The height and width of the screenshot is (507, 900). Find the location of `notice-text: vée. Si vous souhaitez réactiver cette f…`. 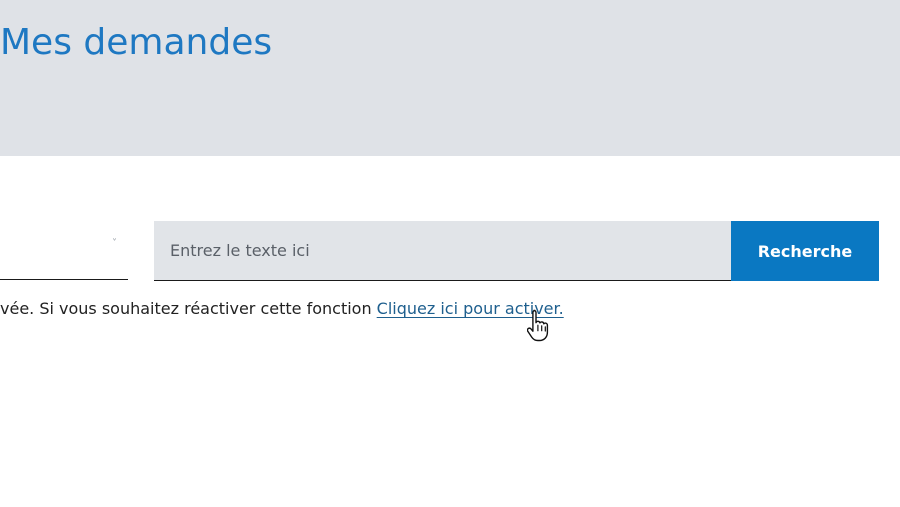

notice-text: vée. Si vous souhaitez réactiver cette f… is located at coordinates (188, 308).